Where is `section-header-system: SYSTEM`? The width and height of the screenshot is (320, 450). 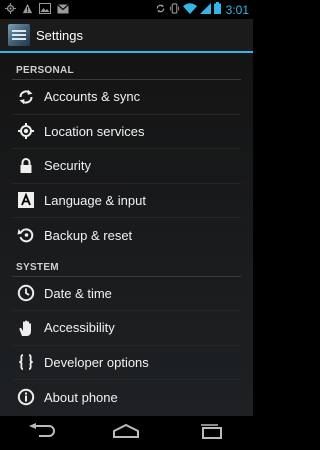 section-header-system: SYSTEM is located at coordinates (126, 265).